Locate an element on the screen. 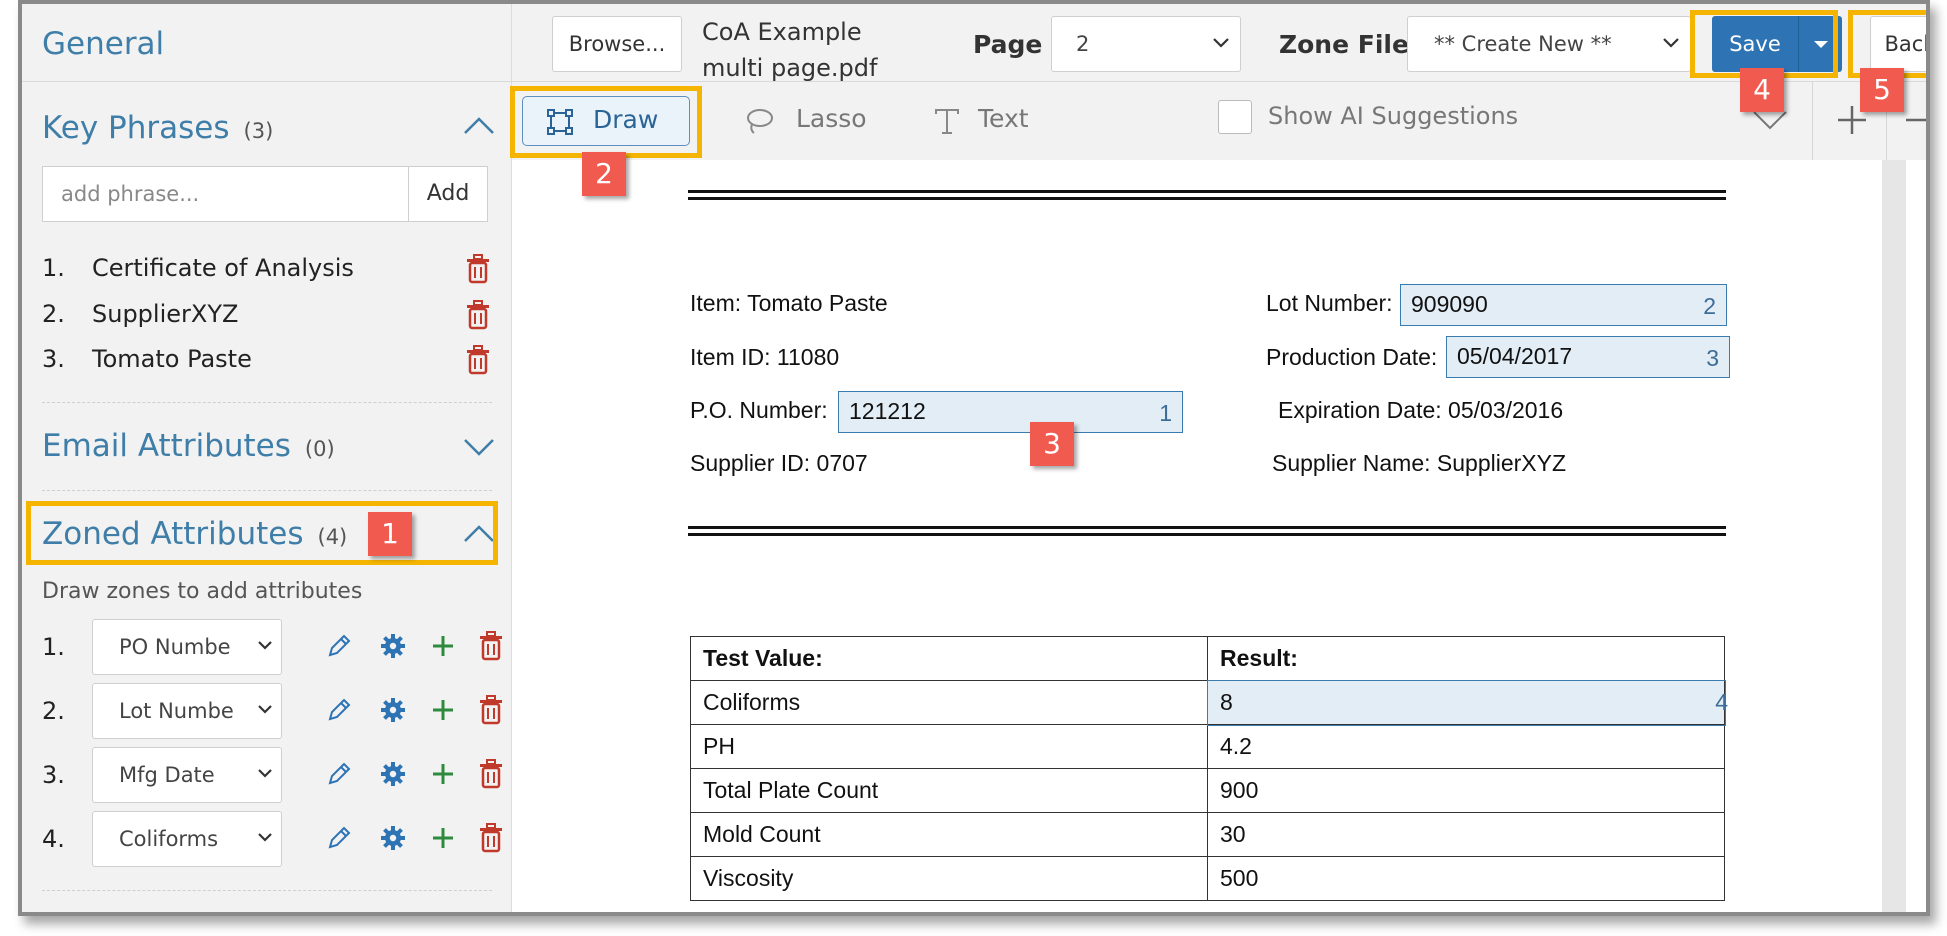 This screenshot has height=936, width=1947. page-label: Page is located at coordinates (1008, 44).